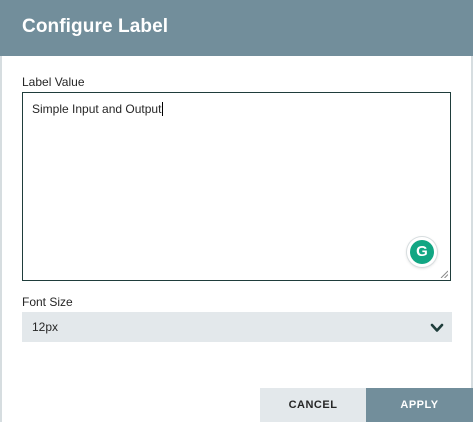 This screenshot has width=473, height=422. What do you see at coordinates (437, 327) in the screenshot?
I see `chevron-down-icon` at bounding box center [437, 327].